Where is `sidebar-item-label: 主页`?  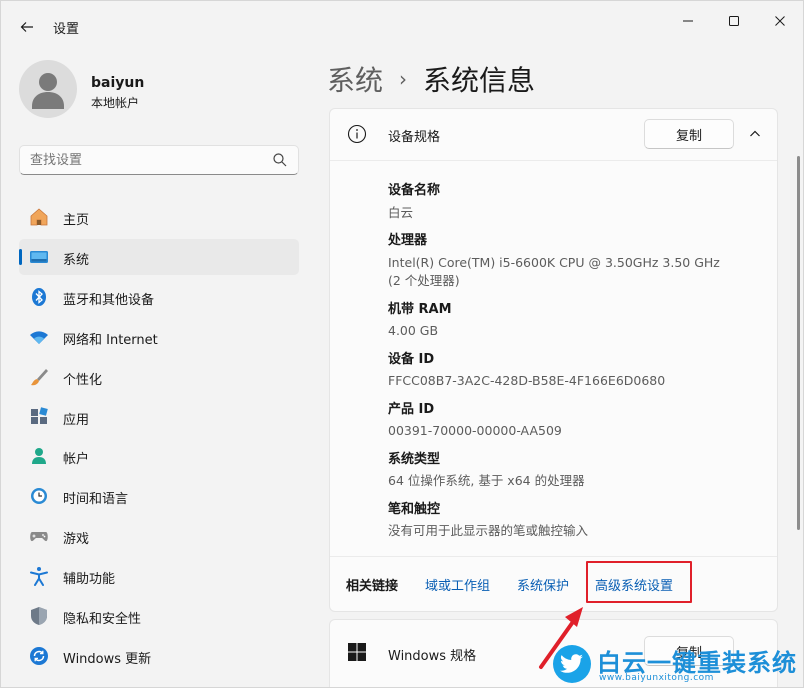
sidebar-item-label: 主页 is located at coordinates (76, 220).